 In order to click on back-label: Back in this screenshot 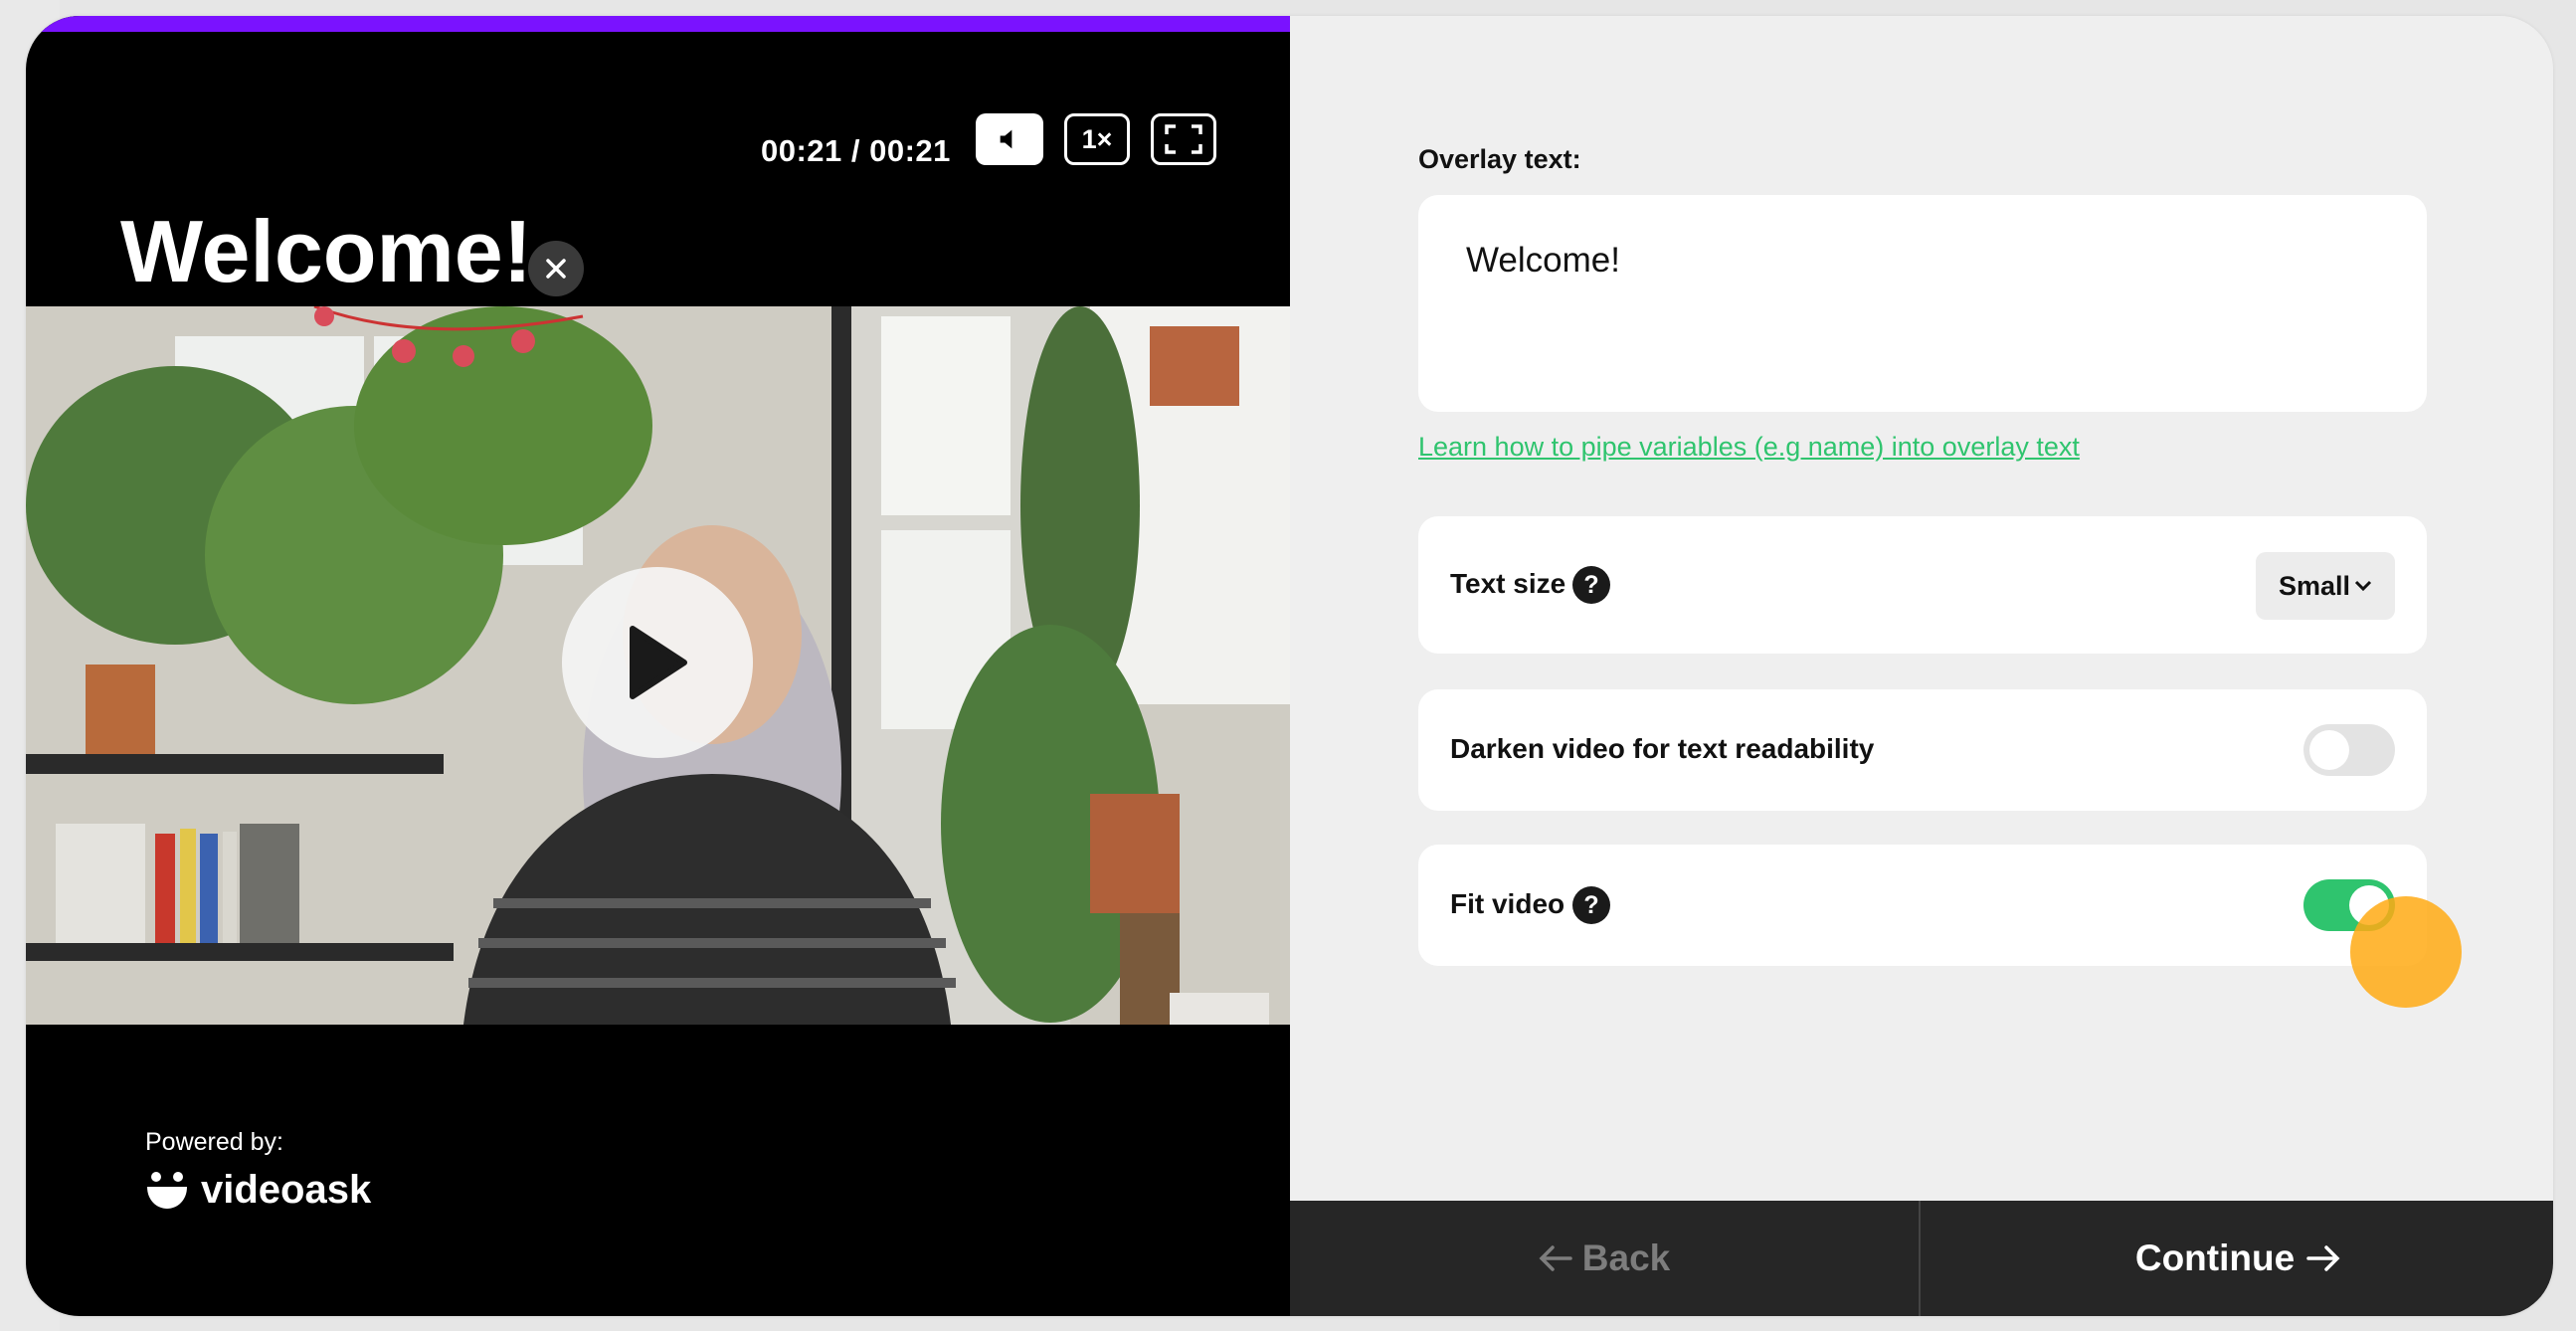, I will do `click(1626, 1257)`.